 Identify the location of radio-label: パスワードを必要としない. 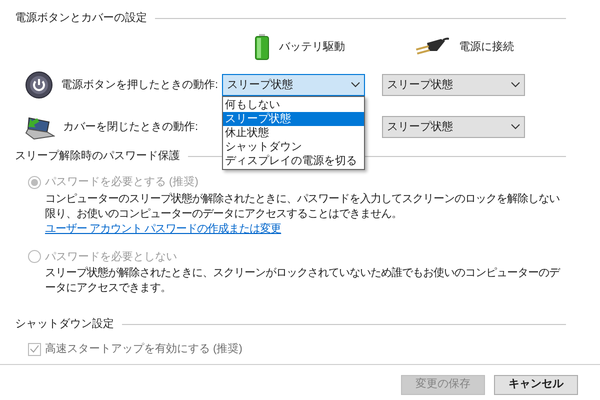
(111, 257).